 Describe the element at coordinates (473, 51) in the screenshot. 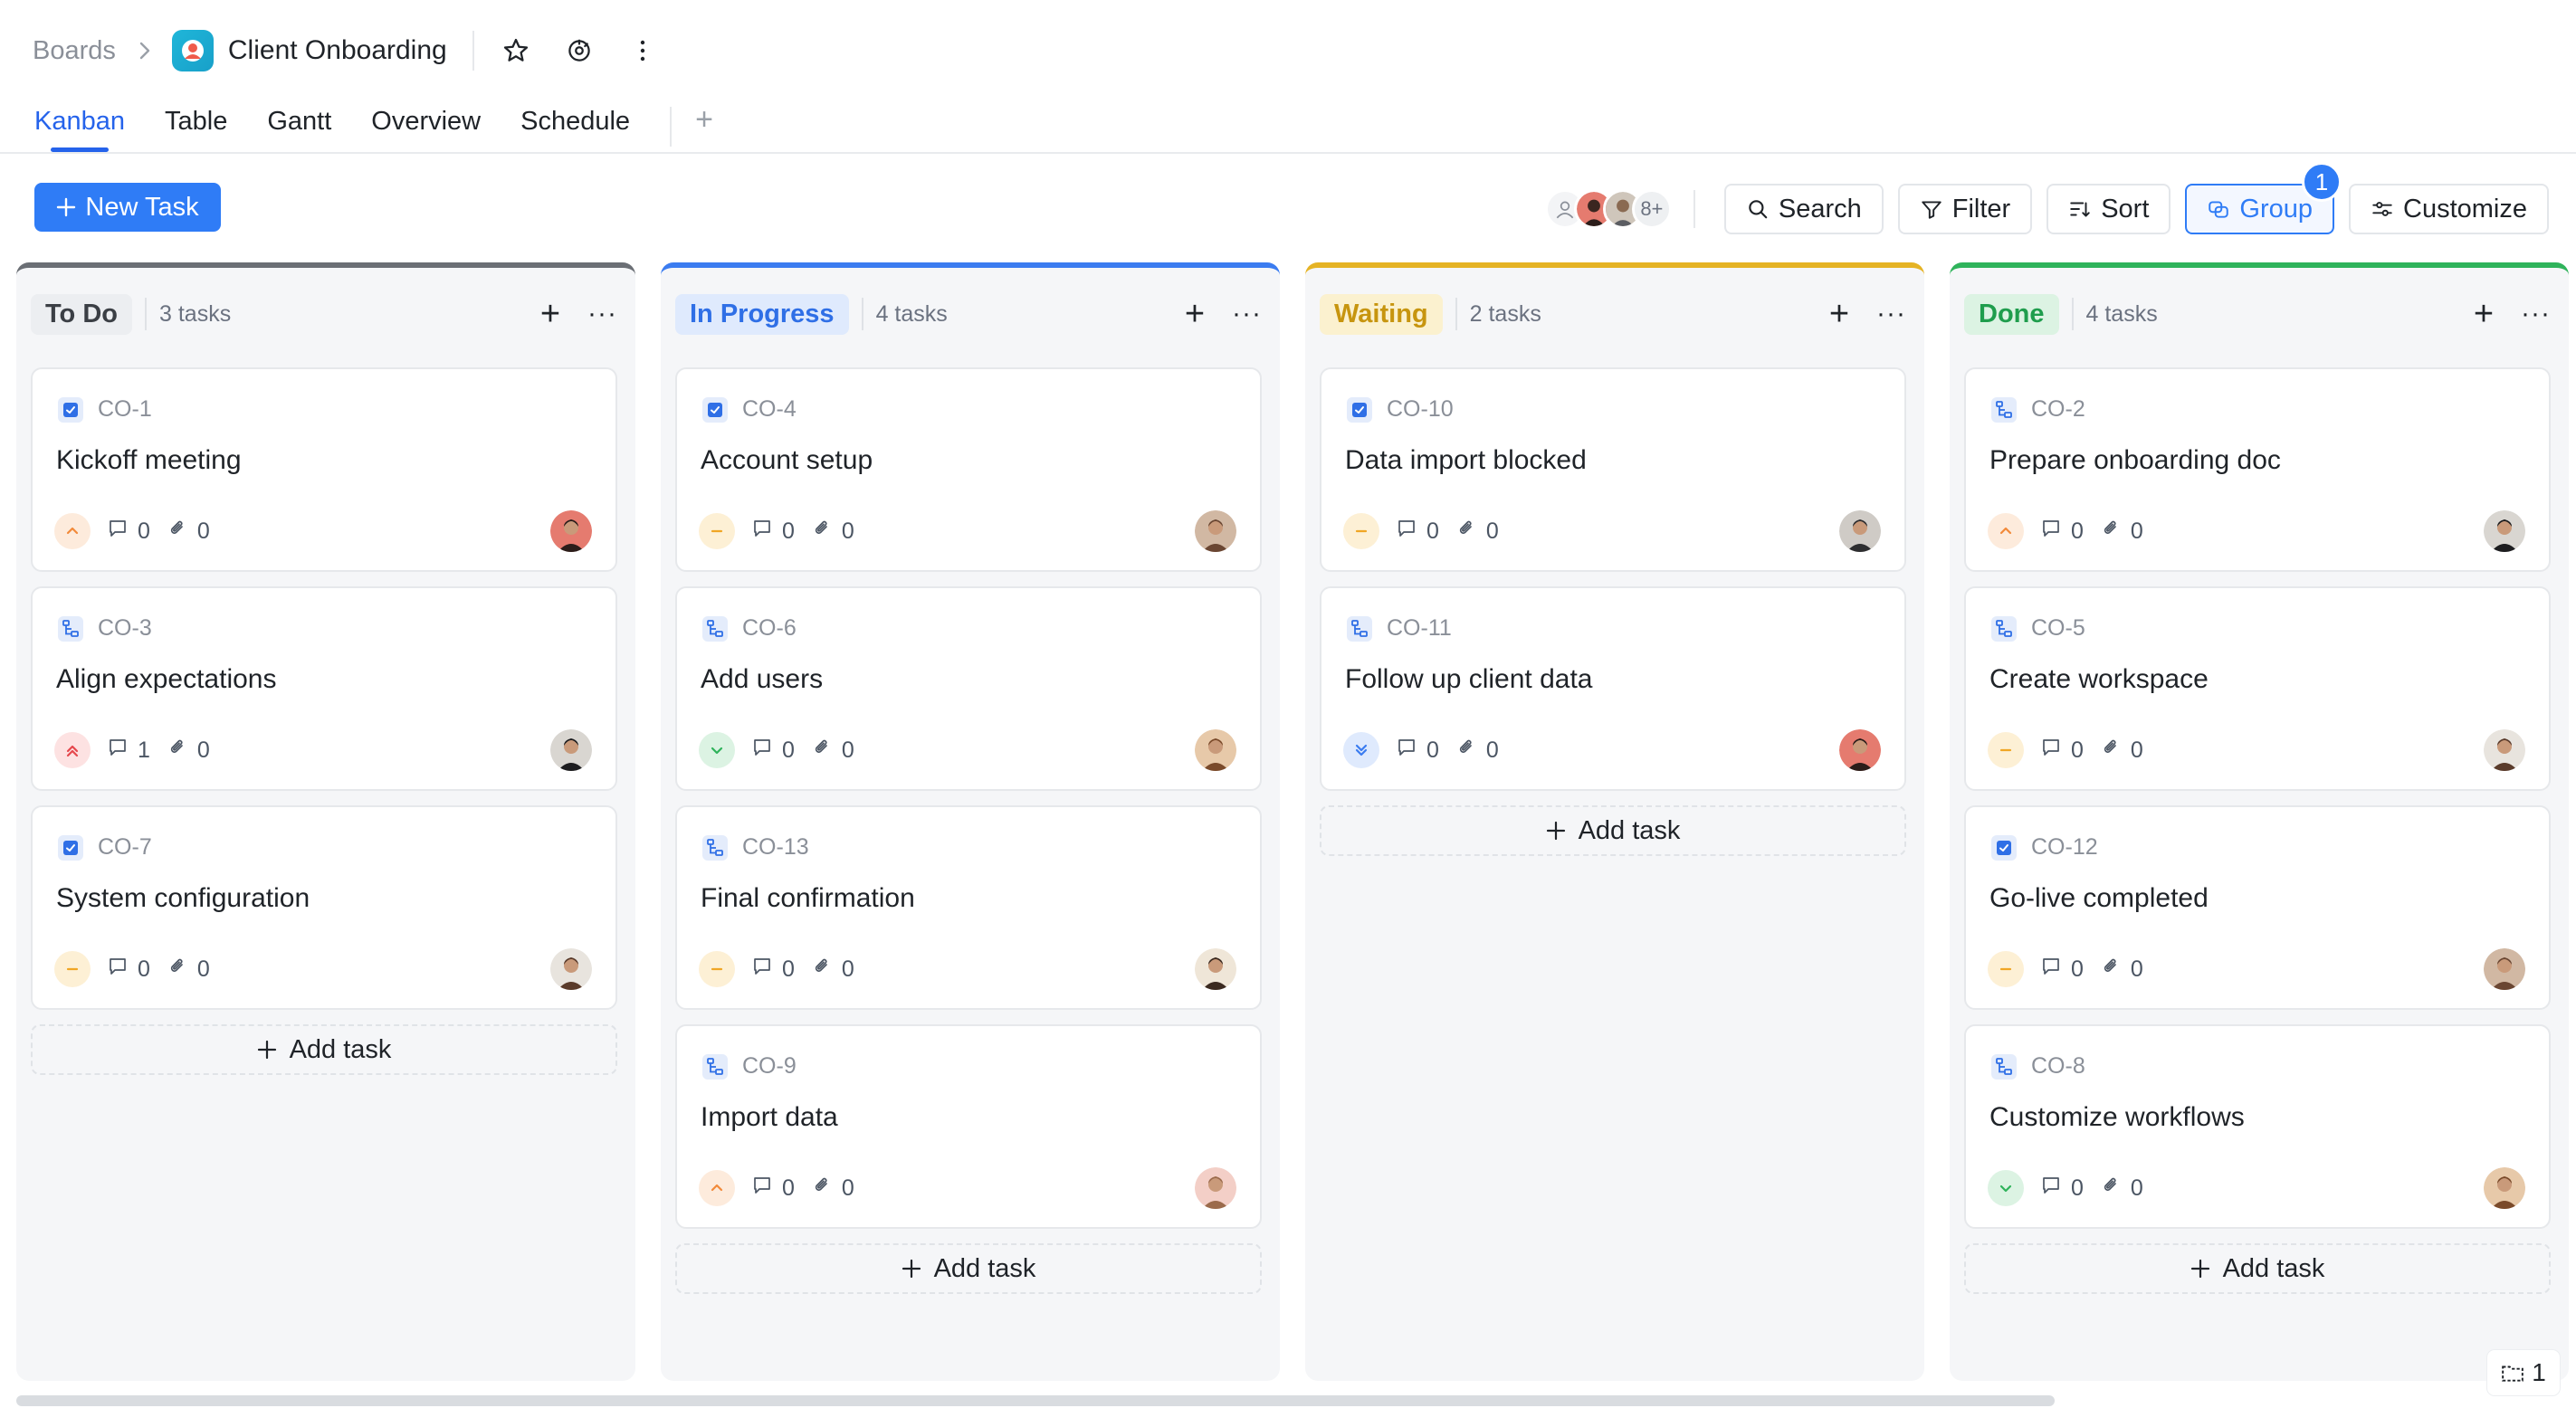

I see `header-divider` at that location.